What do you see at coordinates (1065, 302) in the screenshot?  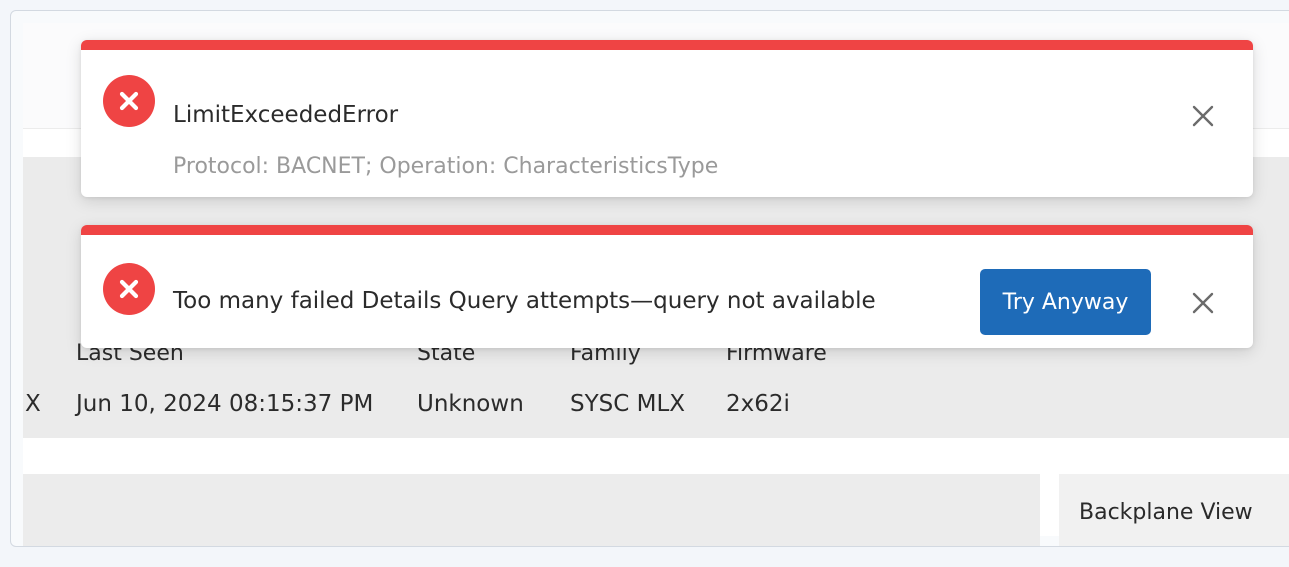 I see `try-anyway-button: Try Anyway` at bounding box center [1065, 302].